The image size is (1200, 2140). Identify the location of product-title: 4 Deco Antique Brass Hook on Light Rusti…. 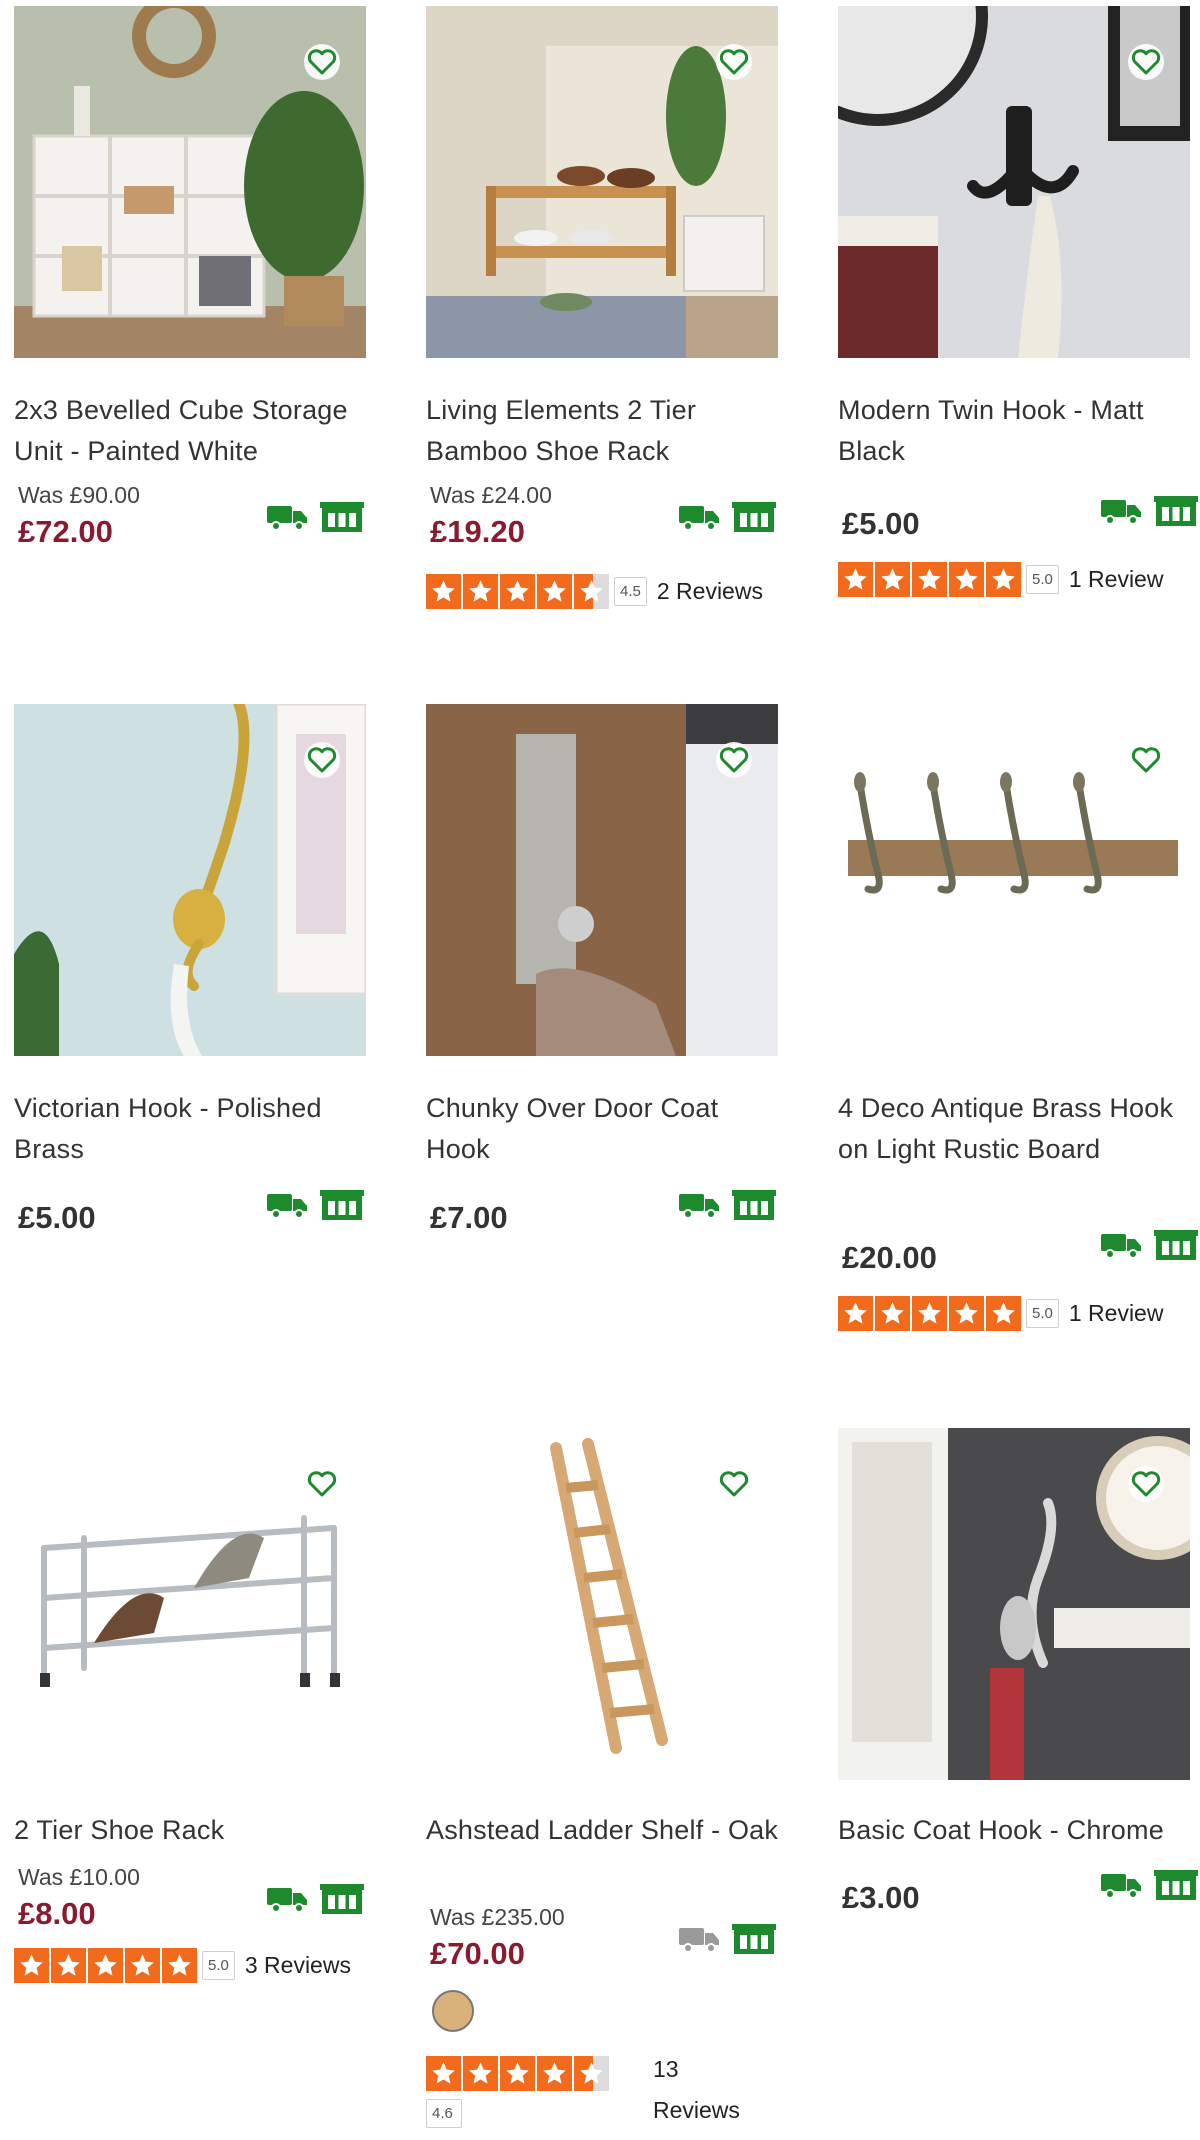
(1018, 1129).